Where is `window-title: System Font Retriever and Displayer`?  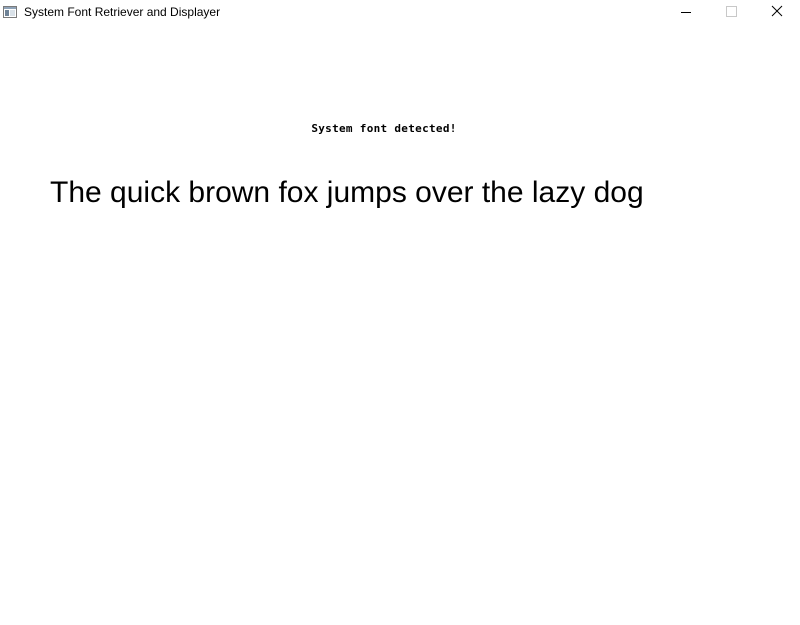 window-title: System Font Retriever and Displayer is located at coordinates (122, 12).